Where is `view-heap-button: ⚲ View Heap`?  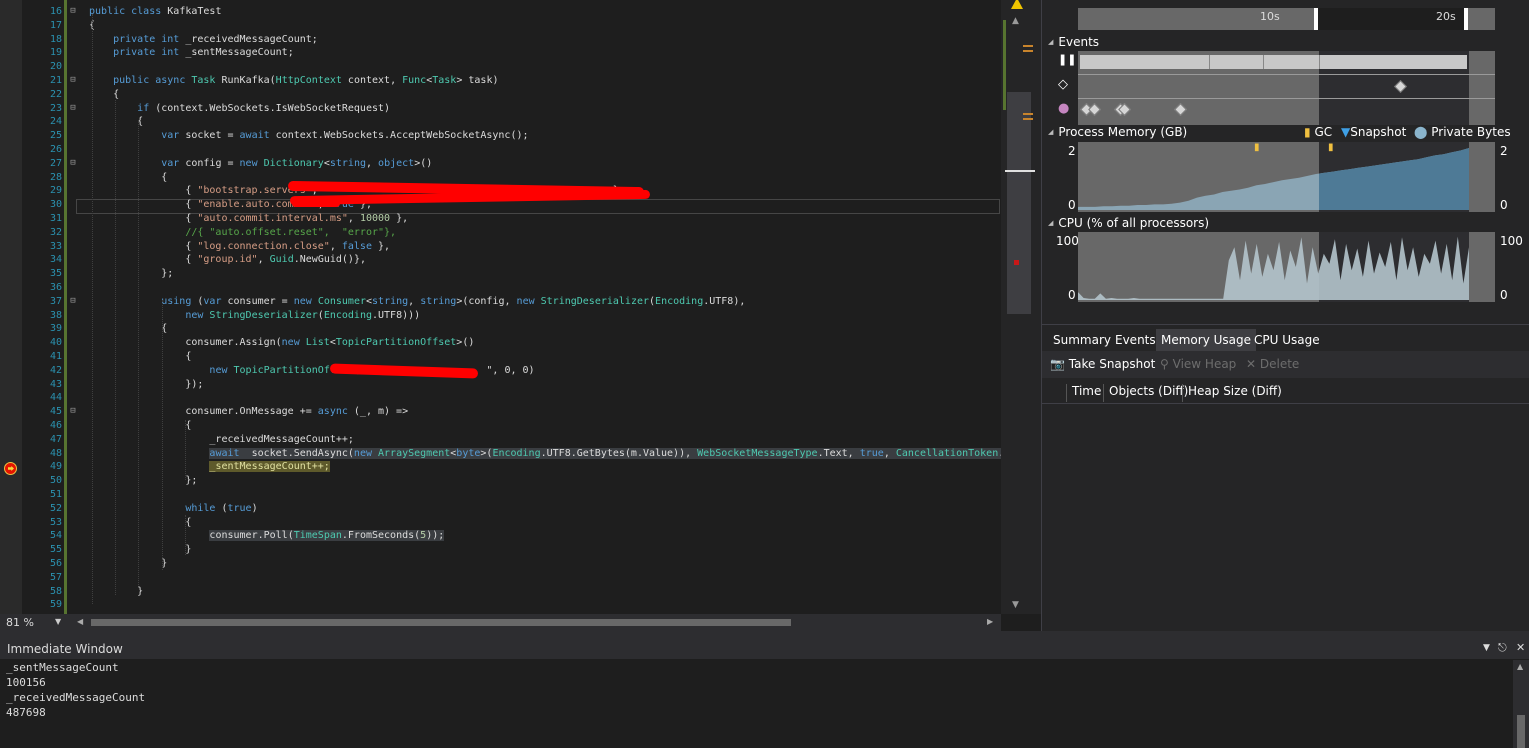 view-heap-button: ⚲ View Heap is located at coordinates (1198, 364).